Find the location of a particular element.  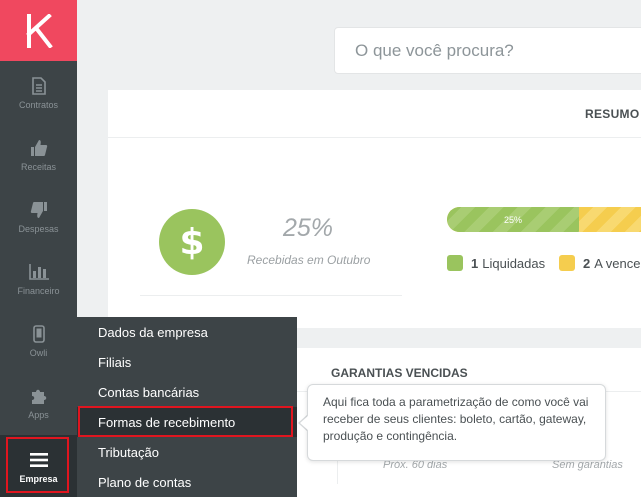

progress-label: 25% is located at coordinates (512, 219).